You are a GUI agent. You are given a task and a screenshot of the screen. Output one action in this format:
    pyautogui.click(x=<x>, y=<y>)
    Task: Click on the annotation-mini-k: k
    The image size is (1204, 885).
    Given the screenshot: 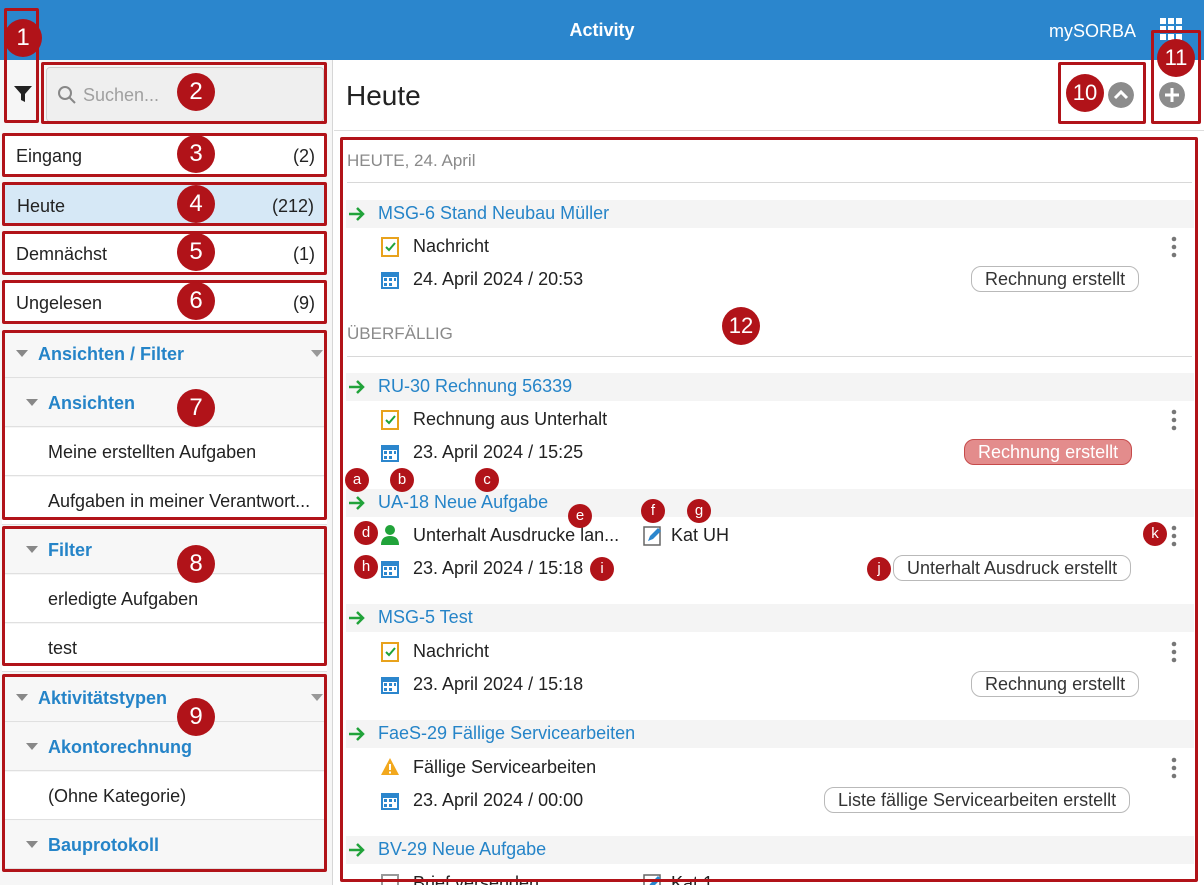 What is the action you would take?
    pyautogui.click(x=1155, y=534)
    